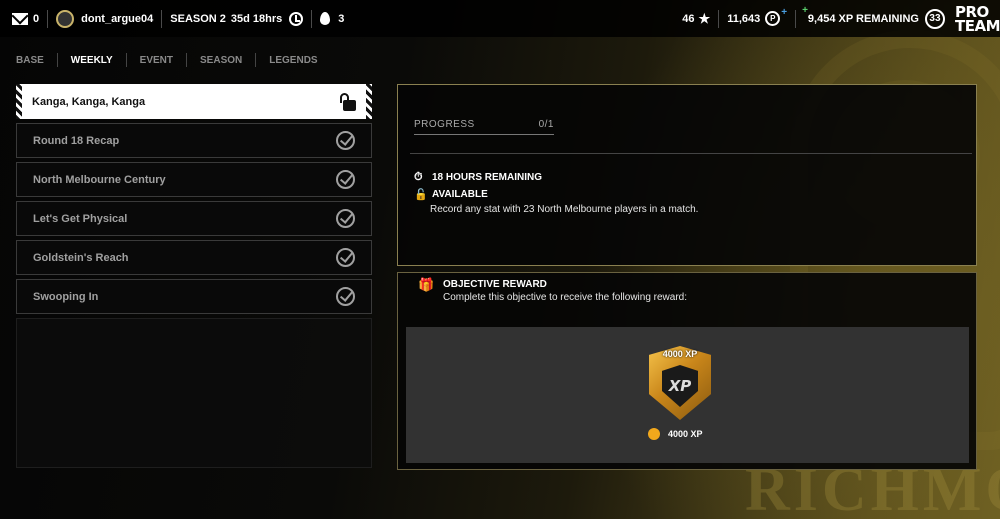  I want to click on xp-boost-icon: +, so click(805, 10).